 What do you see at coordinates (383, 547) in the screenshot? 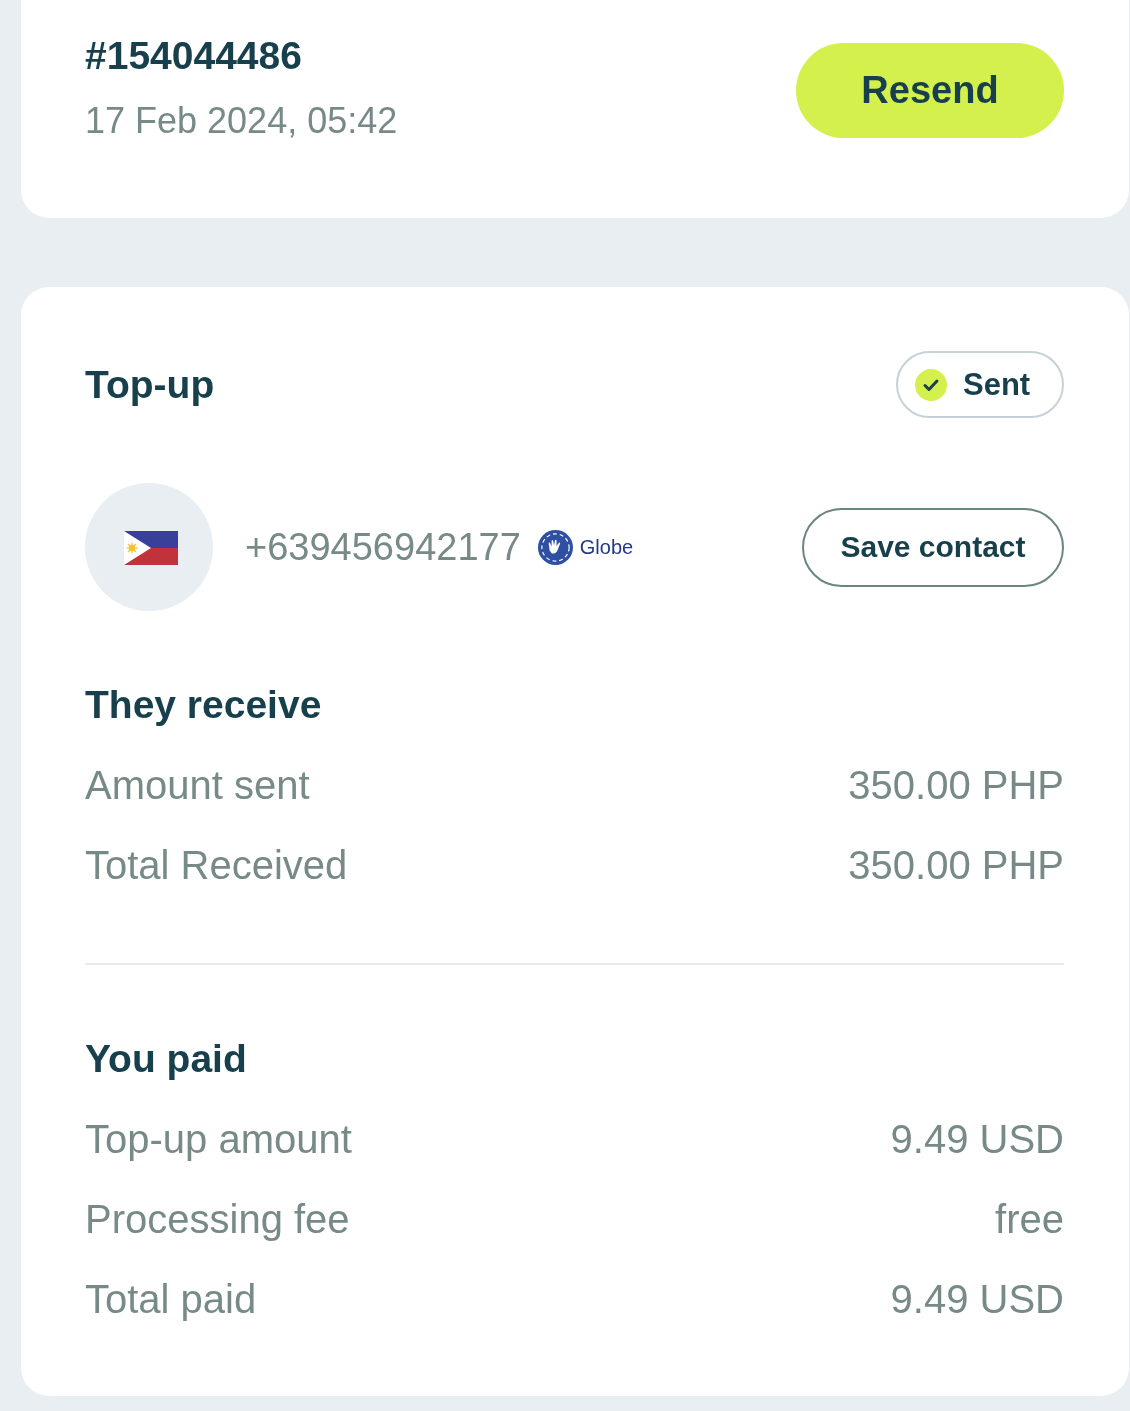
I see `phone-number: +639456942177` at bounding box center [383, 547].